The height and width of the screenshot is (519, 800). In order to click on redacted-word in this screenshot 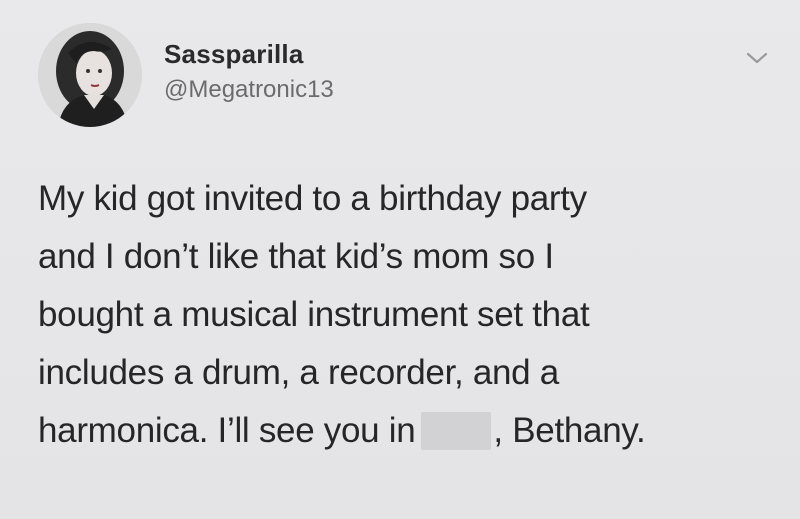, I will do `click(456, 431)`.